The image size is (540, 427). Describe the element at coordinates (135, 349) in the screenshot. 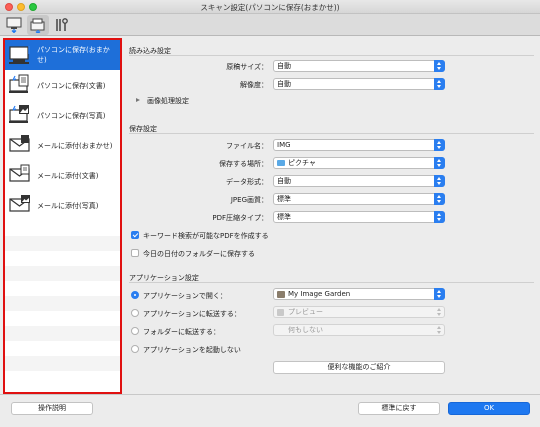

I see `do-not-start-app-radio` at that location.